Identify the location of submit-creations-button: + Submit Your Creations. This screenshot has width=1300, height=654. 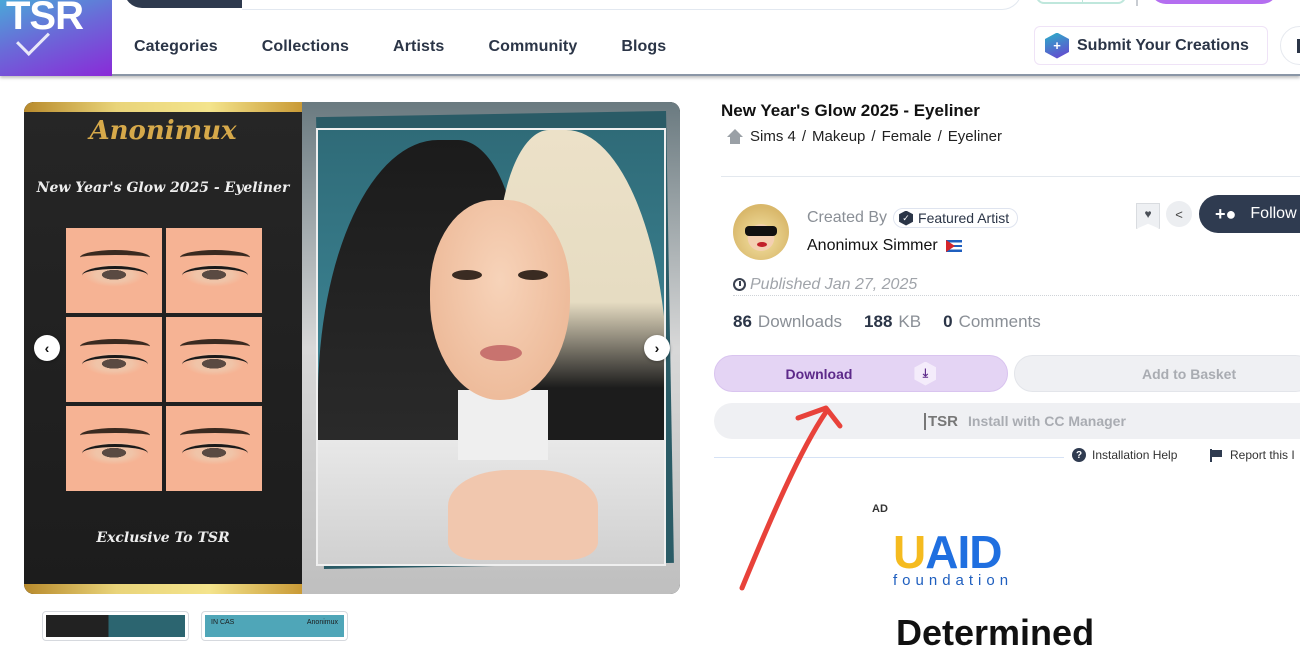
(1151, 45).